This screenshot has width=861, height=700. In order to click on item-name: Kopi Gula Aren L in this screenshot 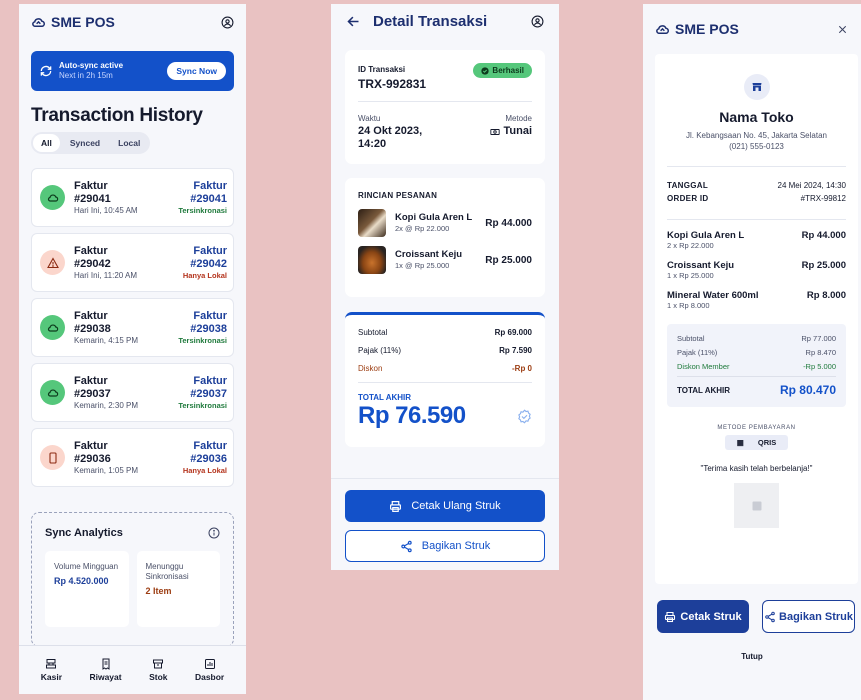, I will do `click(434, 217)`.